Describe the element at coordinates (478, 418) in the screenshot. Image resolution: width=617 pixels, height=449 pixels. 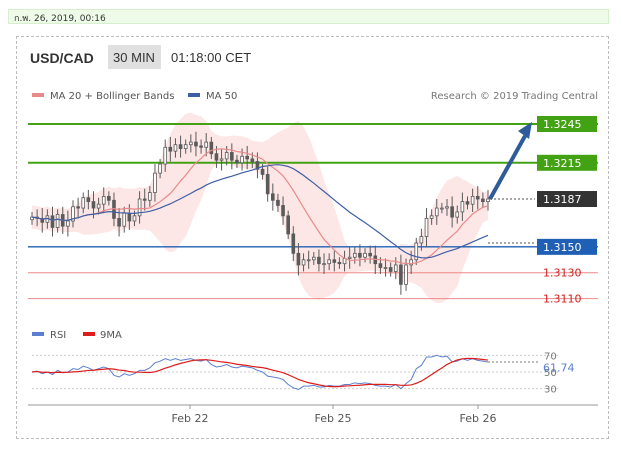
I see `x-tick-label: Feb 26` at that location.